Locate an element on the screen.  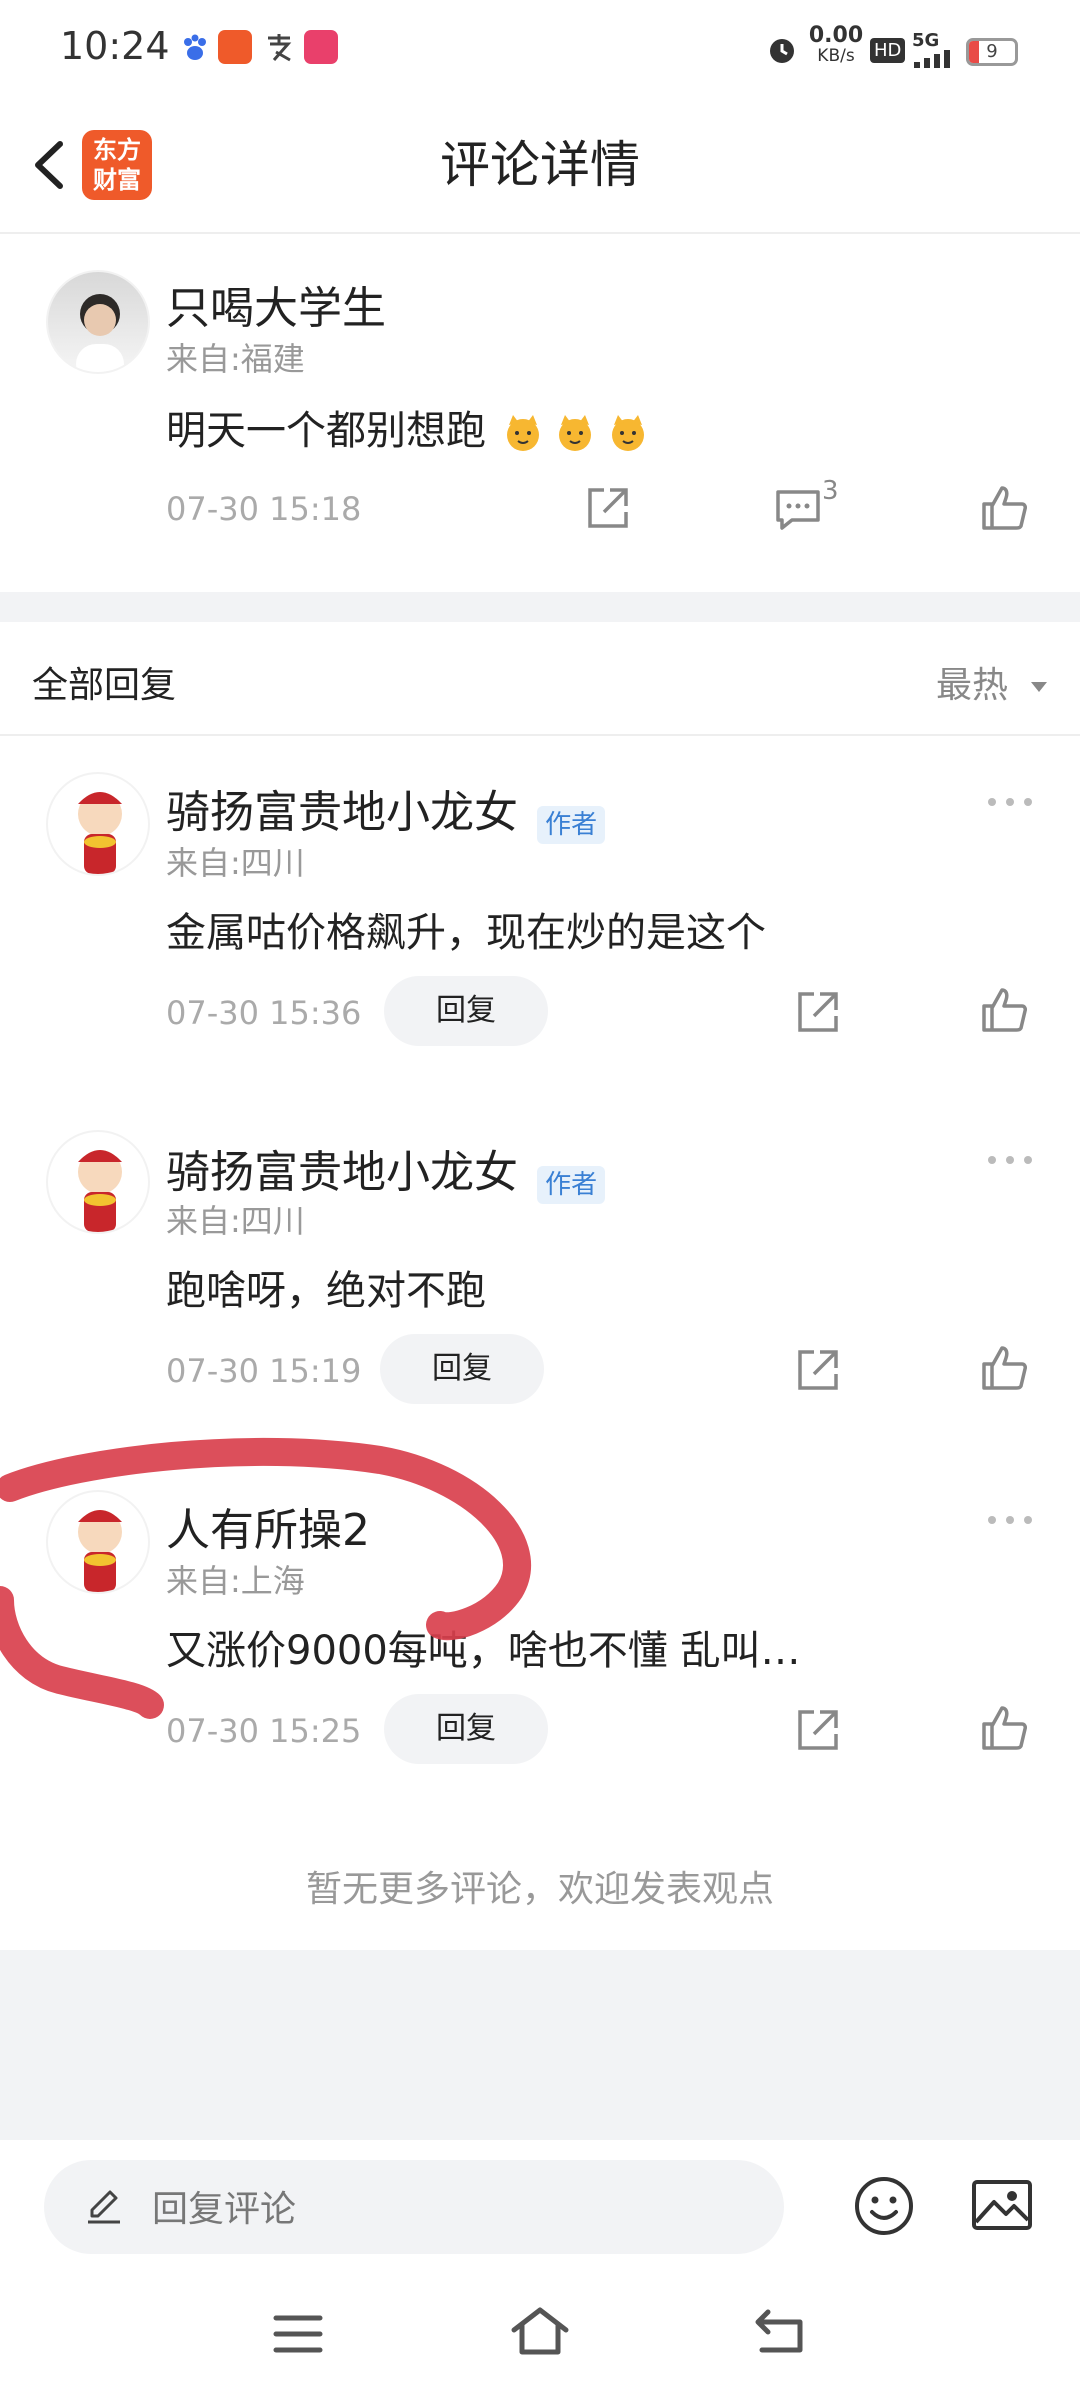
triangle-down-icon is located at coordinates (1039, 687).